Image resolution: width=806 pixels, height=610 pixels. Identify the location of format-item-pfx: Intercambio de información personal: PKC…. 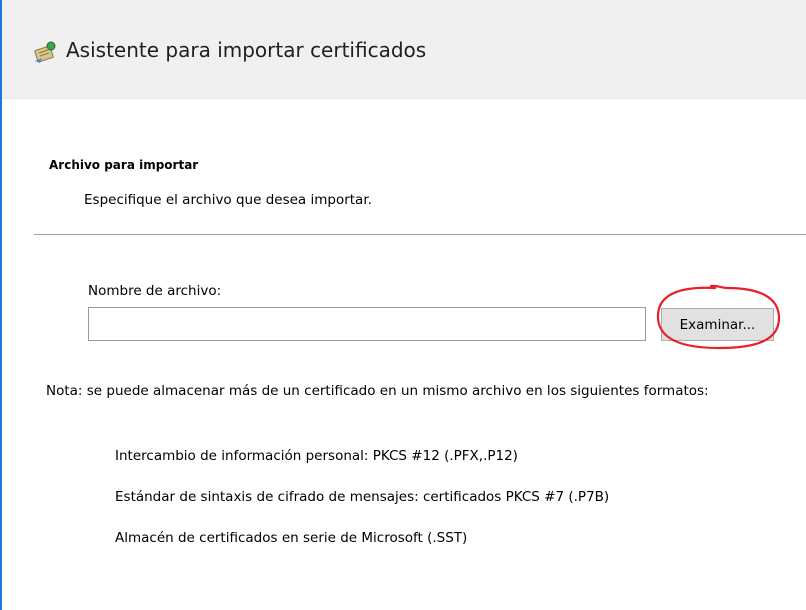
(316, 456).